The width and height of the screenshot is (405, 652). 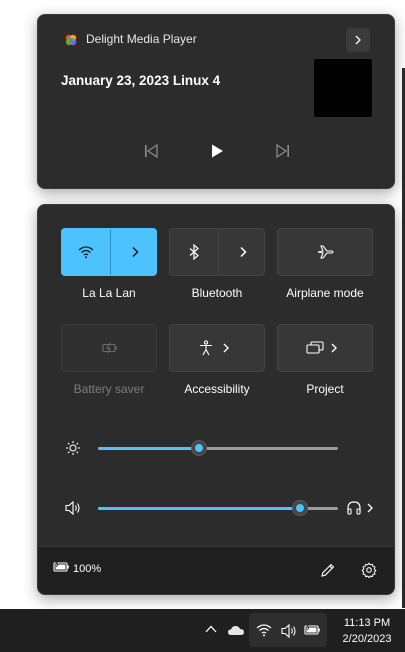 I want to click on battery-saver-button, so click(x=110, y=348).